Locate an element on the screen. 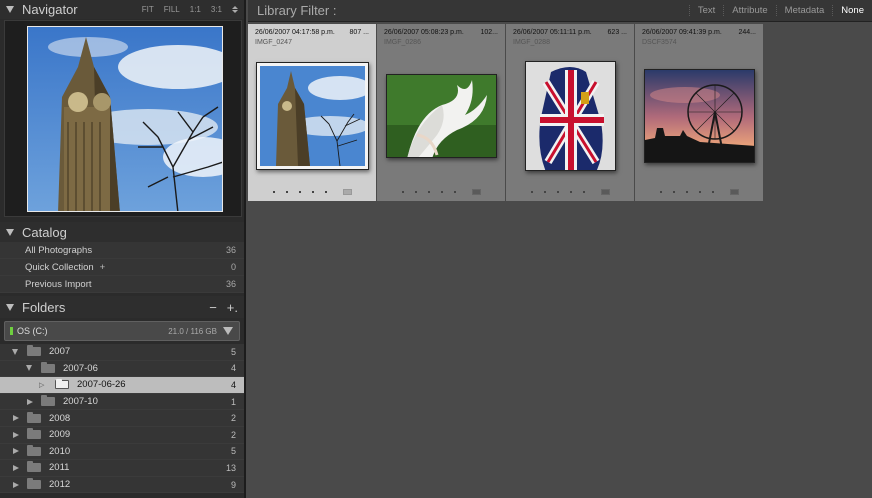  folder-name: 2007-06 is located at coordinates (80, 368).